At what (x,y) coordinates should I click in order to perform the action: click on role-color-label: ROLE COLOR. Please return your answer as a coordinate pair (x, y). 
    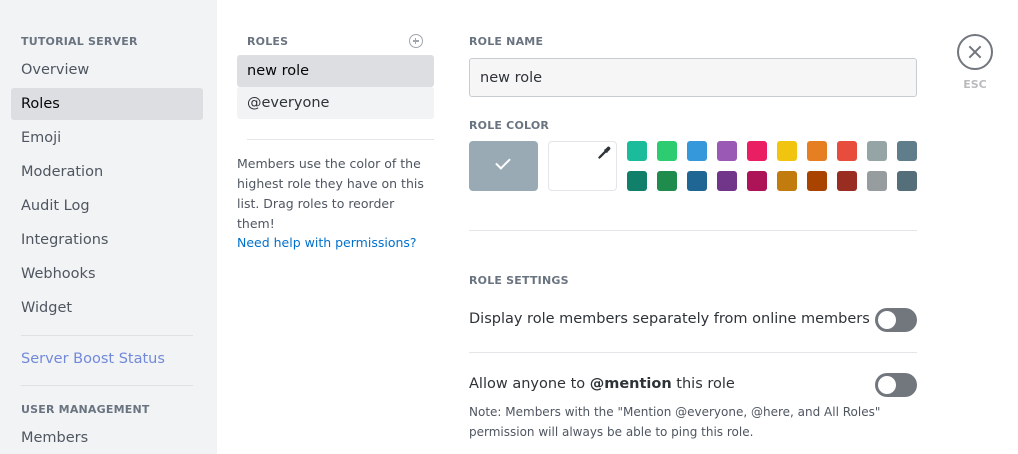
    Looking at the image, I should click on (509, 125).